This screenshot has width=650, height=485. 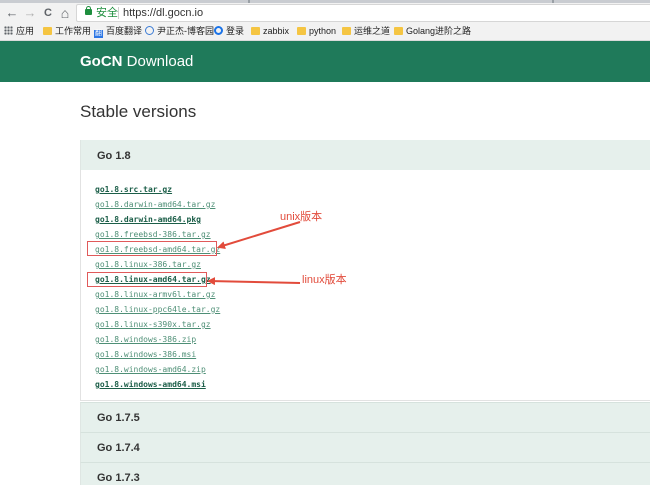 I want to click on version-label: Go 1.7.4, so click(x=118, y=448).